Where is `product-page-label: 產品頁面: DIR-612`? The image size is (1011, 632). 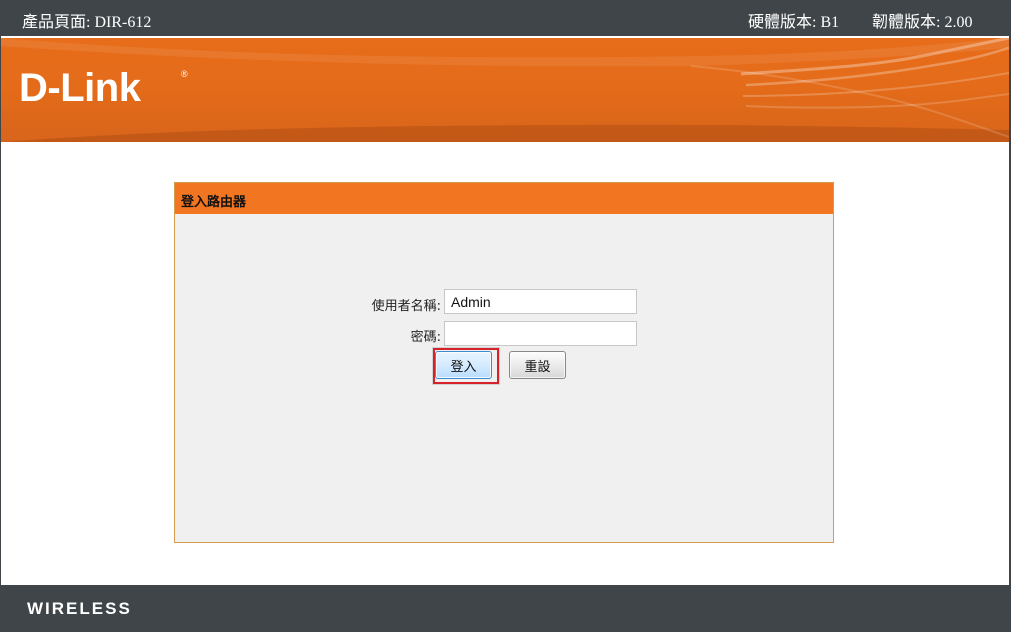
product-page-label: 產品頁面: DIR-612 is located at coordinates (87, 22).